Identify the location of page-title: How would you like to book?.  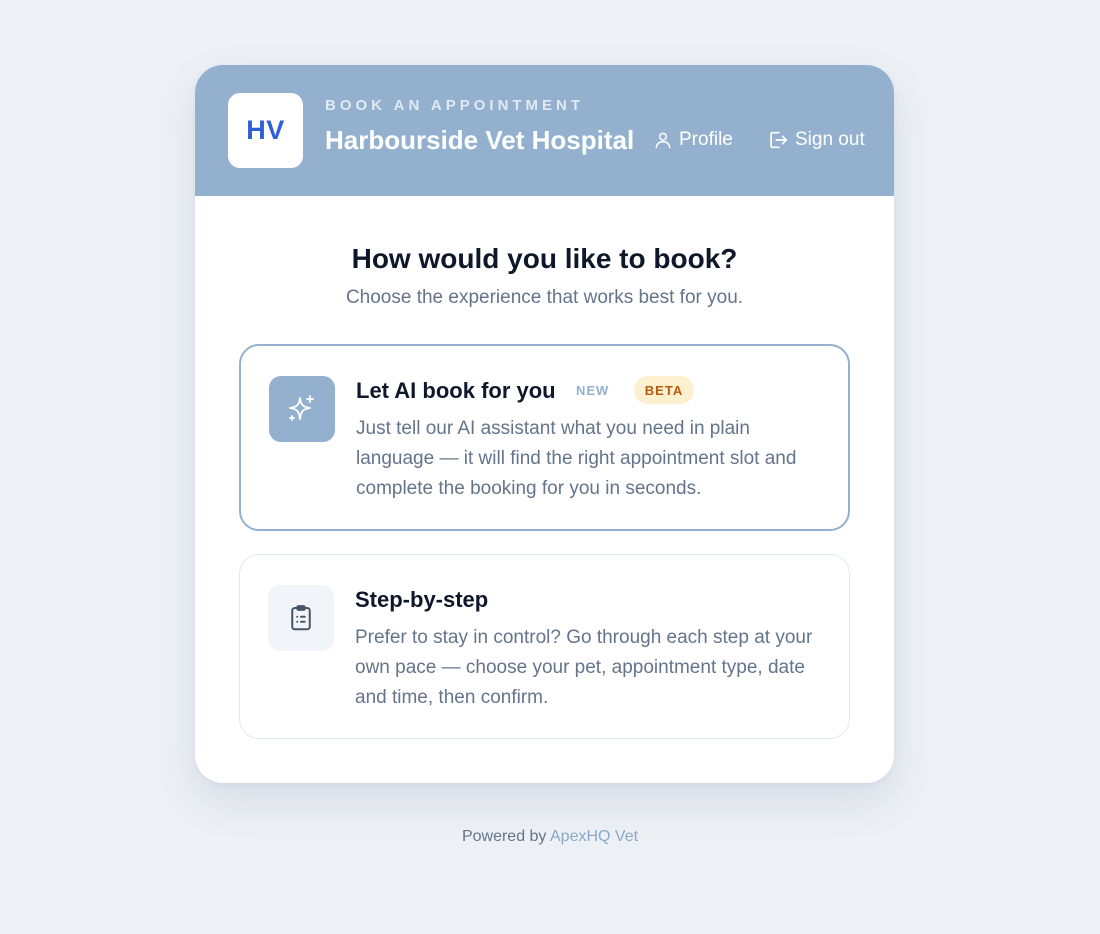
(544, 258).